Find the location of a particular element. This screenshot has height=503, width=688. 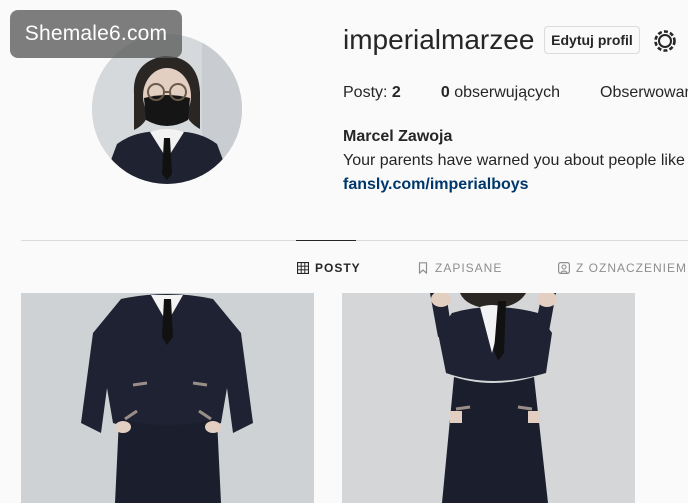

profile-stats: Posty: 2 0 obserwujących Obserwowani is located at coordinates (515, 93).